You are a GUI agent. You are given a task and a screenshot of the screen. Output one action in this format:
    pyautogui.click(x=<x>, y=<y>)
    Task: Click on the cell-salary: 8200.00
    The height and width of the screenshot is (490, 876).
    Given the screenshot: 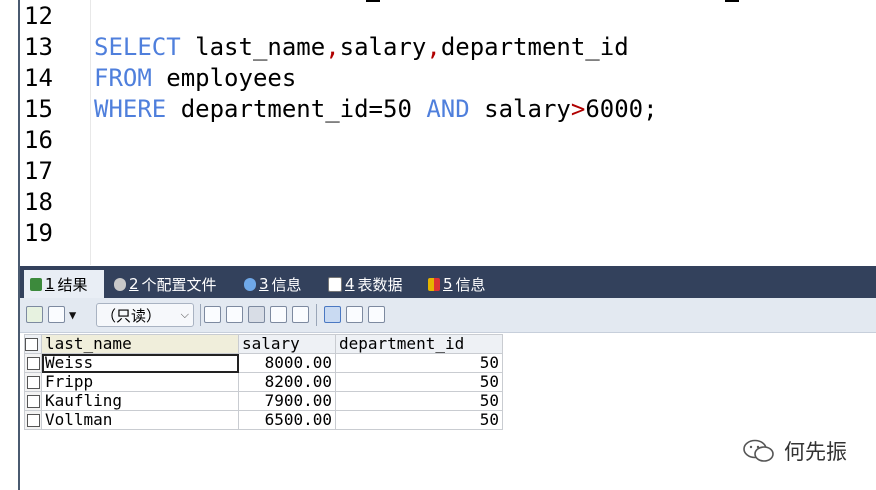 What is the action you would take?
    pyautogui.click(x=287, y=382)
    